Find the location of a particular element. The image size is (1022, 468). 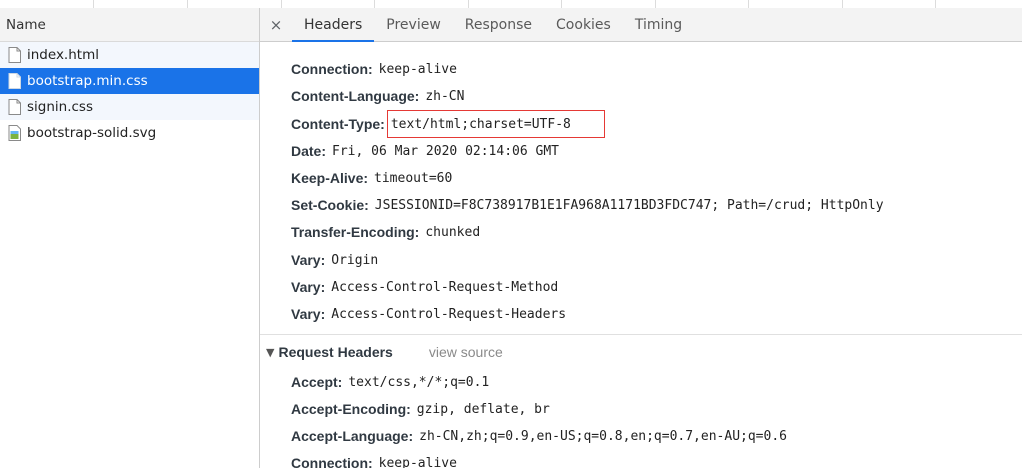

response-header-row: Vary: Origin is located at coordinates (334, 260).